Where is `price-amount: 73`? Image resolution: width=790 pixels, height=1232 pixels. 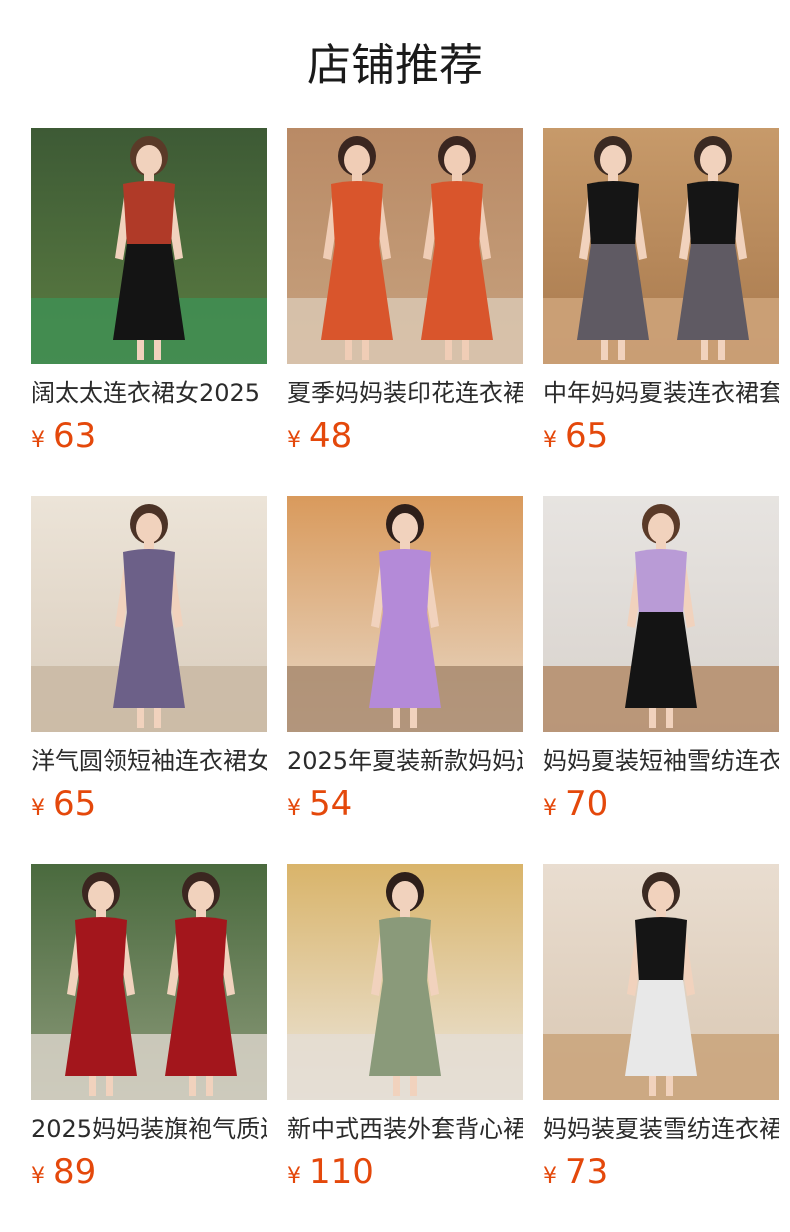
price-amount: 73 is located at coordinates (587, 1172).